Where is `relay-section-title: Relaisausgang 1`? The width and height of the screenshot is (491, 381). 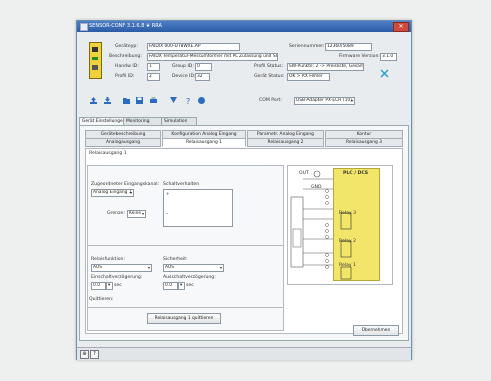
relay-section-title: Relaisausgang 1 is located at coordinates (108, 153).